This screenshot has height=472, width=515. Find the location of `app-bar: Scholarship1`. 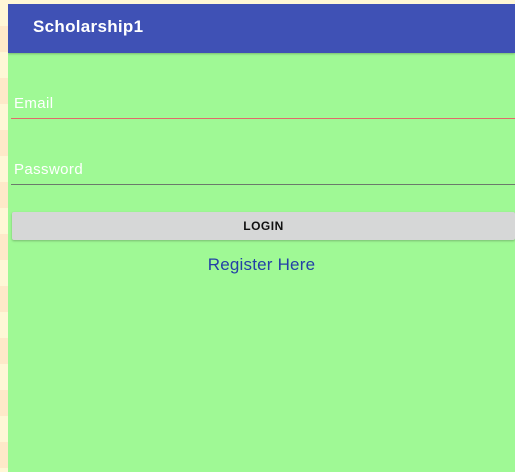

app-bar: Scholarship1 is located at coordinates (261, 28).